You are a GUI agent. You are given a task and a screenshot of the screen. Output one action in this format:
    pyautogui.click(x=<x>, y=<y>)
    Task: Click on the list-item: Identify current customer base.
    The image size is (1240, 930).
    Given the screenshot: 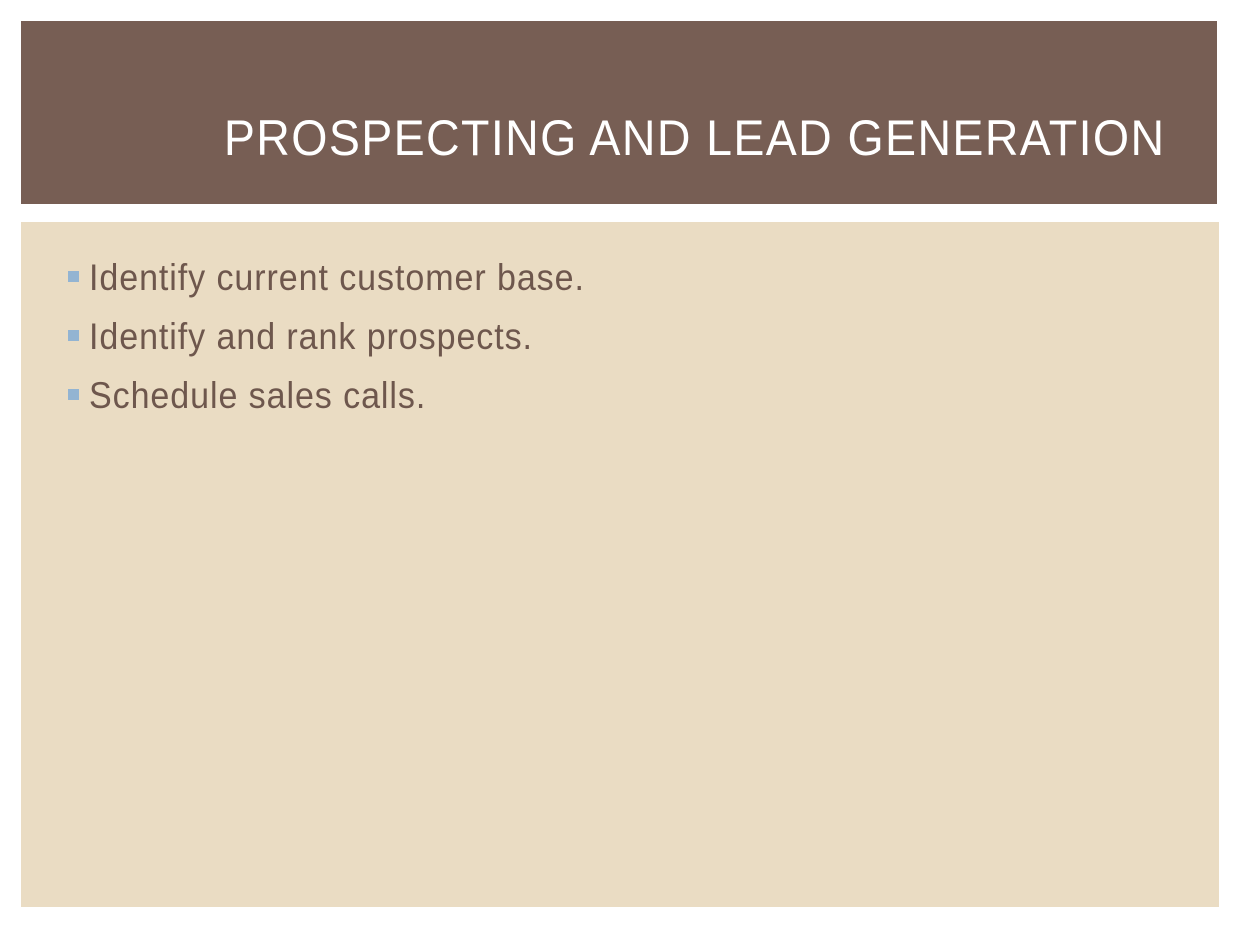 What is the action you would take?
    pyautogui.click(x=348, y=277)
    